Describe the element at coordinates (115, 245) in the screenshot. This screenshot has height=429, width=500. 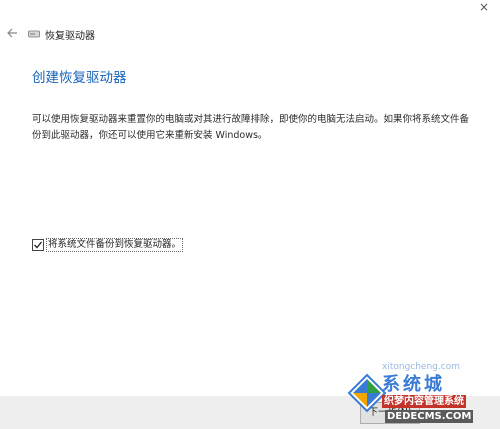
I see `backup-checkbox-label: 将系统文件备份到恢复驱动器。` at that location.